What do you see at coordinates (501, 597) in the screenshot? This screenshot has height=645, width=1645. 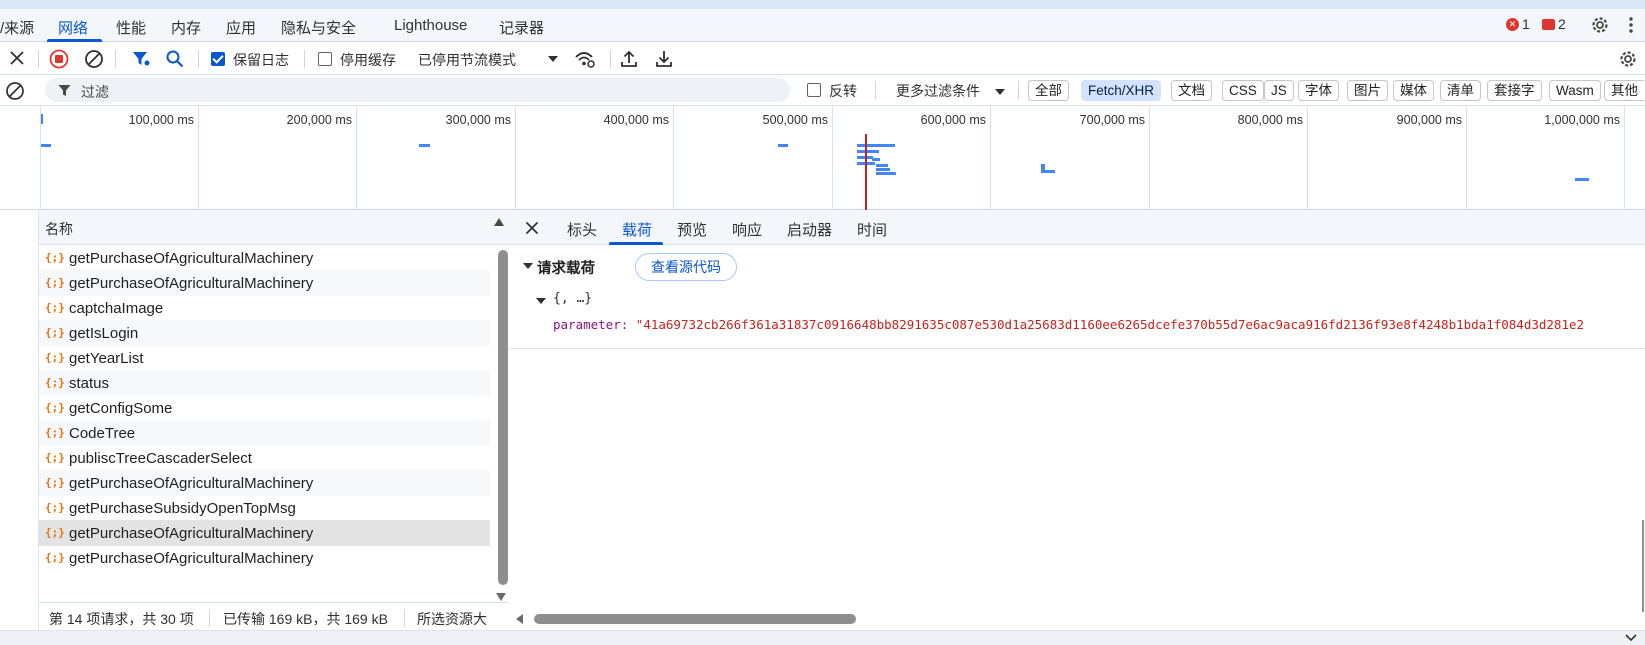 I see `scroll-down-arrow-icon` at bounding box center [501, 597].